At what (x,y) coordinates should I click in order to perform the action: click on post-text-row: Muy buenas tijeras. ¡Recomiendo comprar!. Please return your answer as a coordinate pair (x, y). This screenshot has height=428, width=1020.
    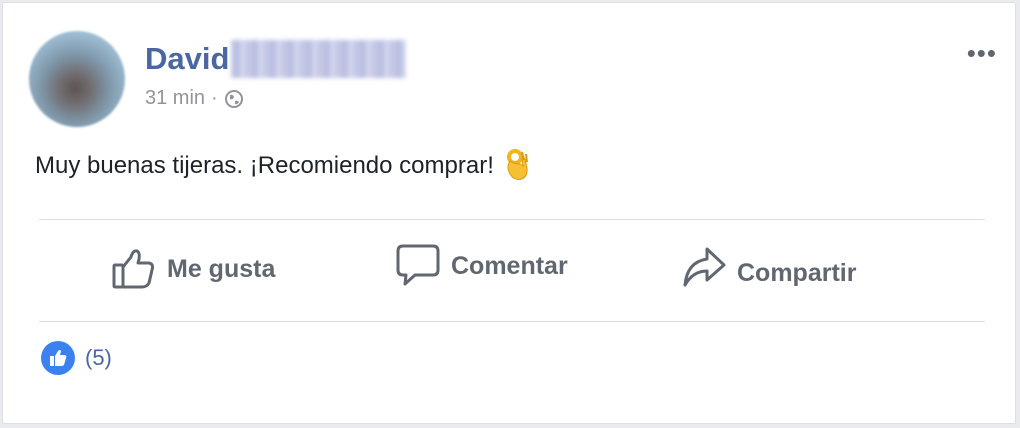
    Looking at the image, I should click on (283, 166).